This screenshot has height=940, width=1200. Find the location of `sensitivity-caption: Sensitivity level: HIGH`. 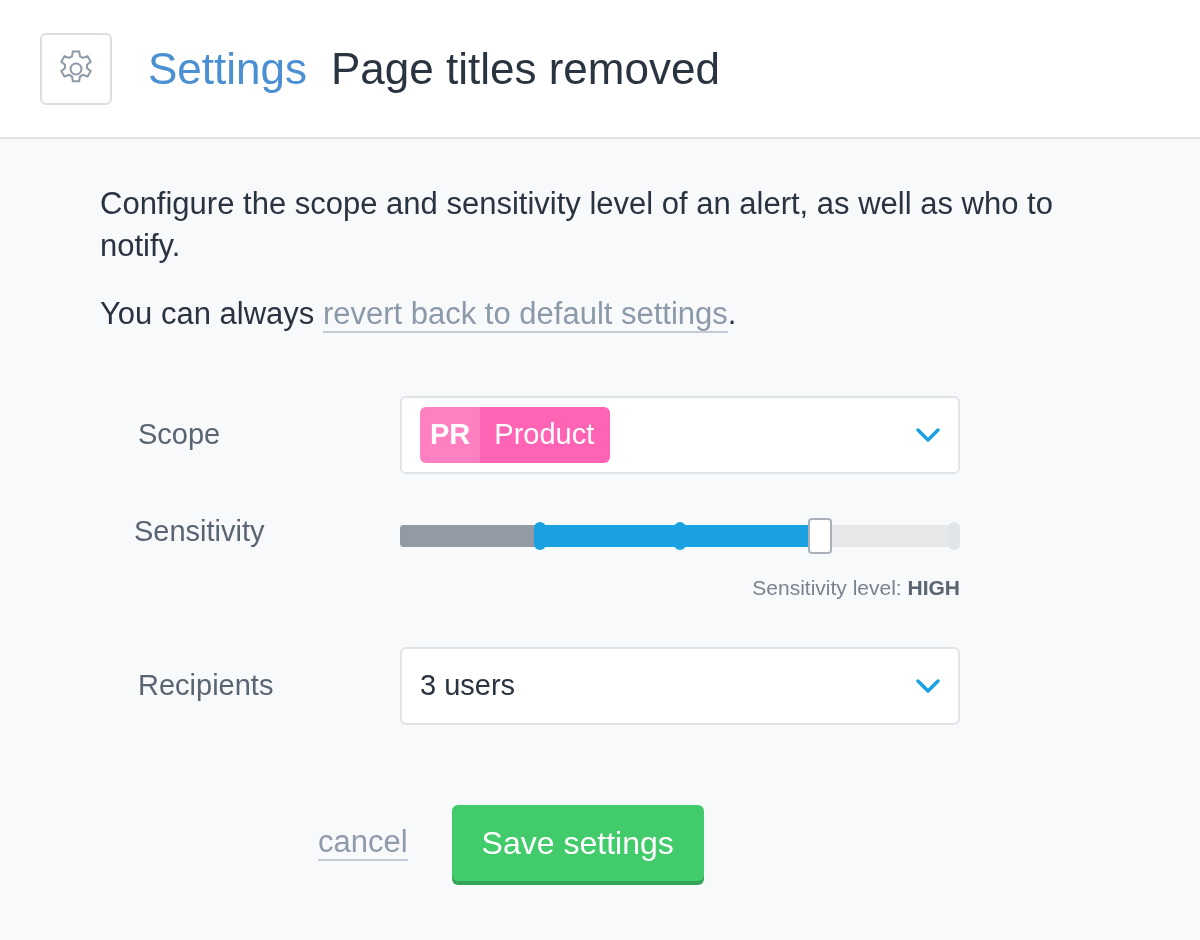

sensitivity-caption: Sensitivity level: HIGH is located at coordinates (855, 587).